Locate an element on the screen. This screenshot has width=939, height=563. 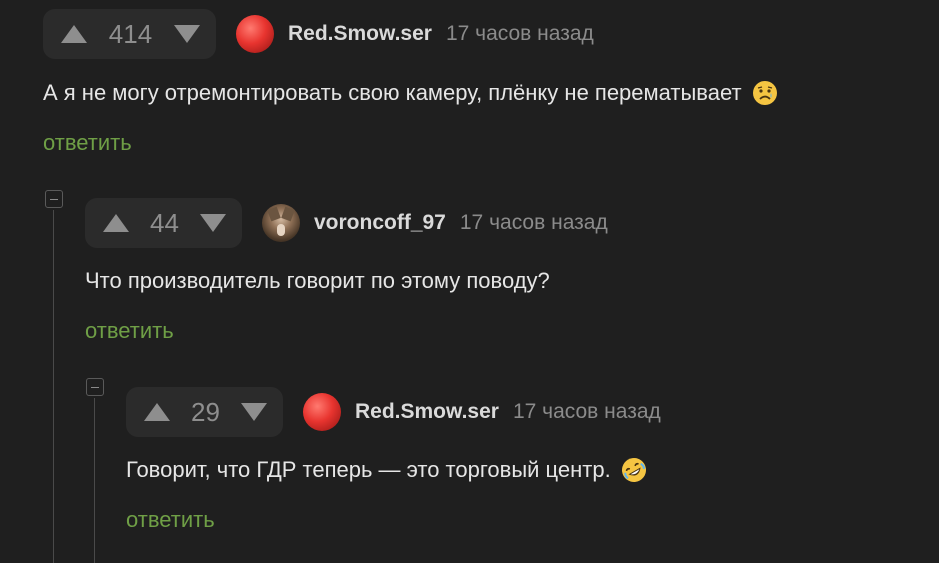
rating-count: 29 is located at coordinates (205, 411).